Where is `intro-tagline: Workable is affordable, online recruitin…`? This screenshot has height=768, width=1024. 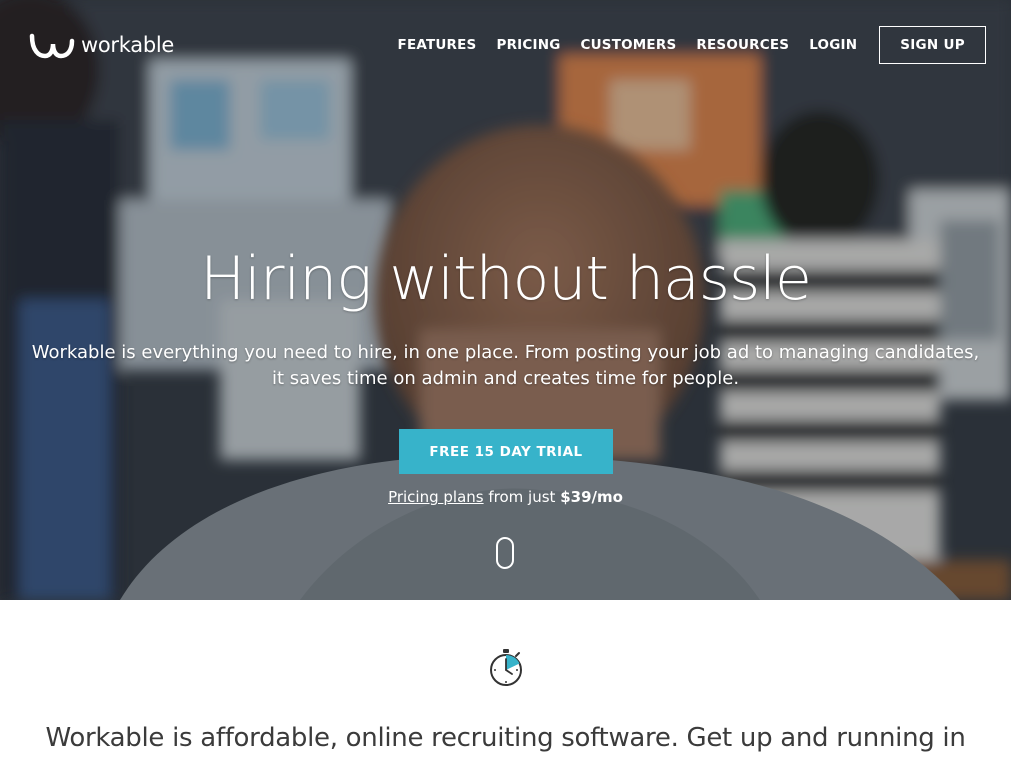
intro-tagline: Workable is affordable, online recruitin… is located at coordinates (505, 738).